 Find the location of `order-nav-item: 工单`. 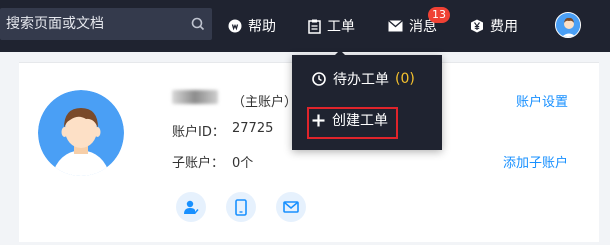

order-nav-item: 工单 is located at coordinates (331, 26).